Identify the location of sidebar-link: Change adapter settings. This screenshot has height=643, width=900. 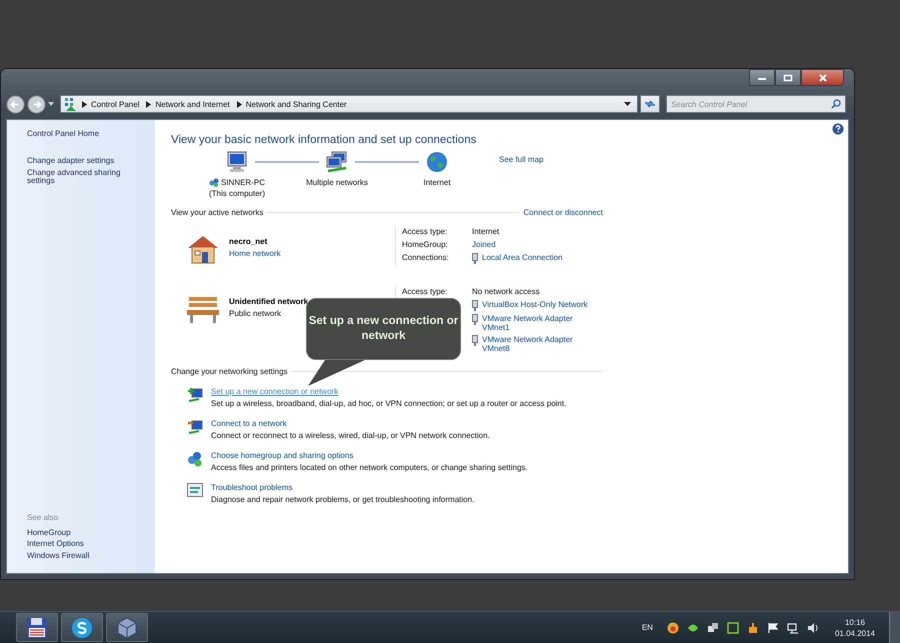
(86, 161).